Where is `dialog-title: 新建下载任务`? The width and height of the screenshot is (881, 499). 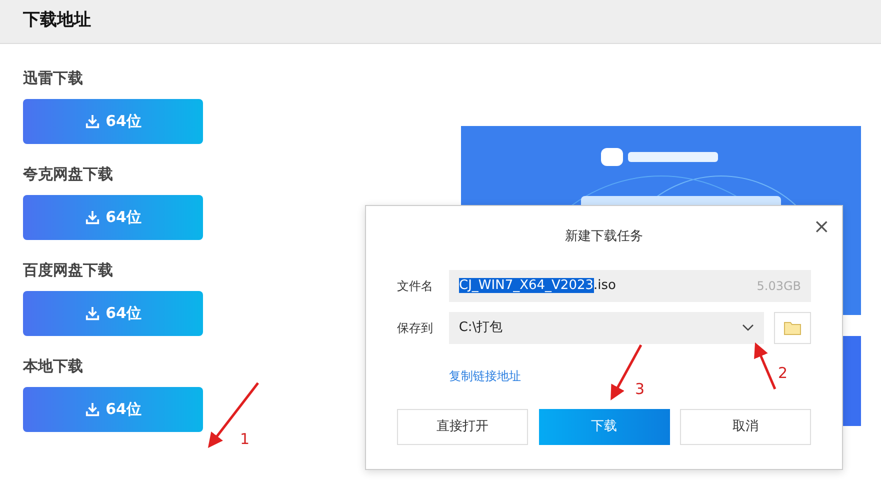 dialog-title: 新建下载任务 is located at coordinates (604, 237).